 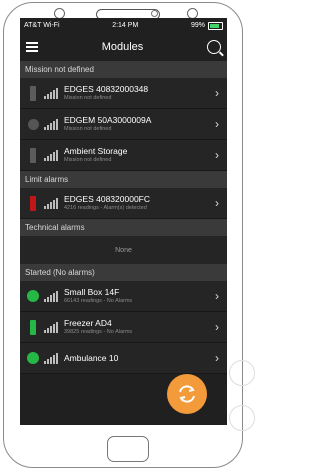 I want to click on module-row: Ambient Storage Mission not defined ›, so click(x=123, y=155).